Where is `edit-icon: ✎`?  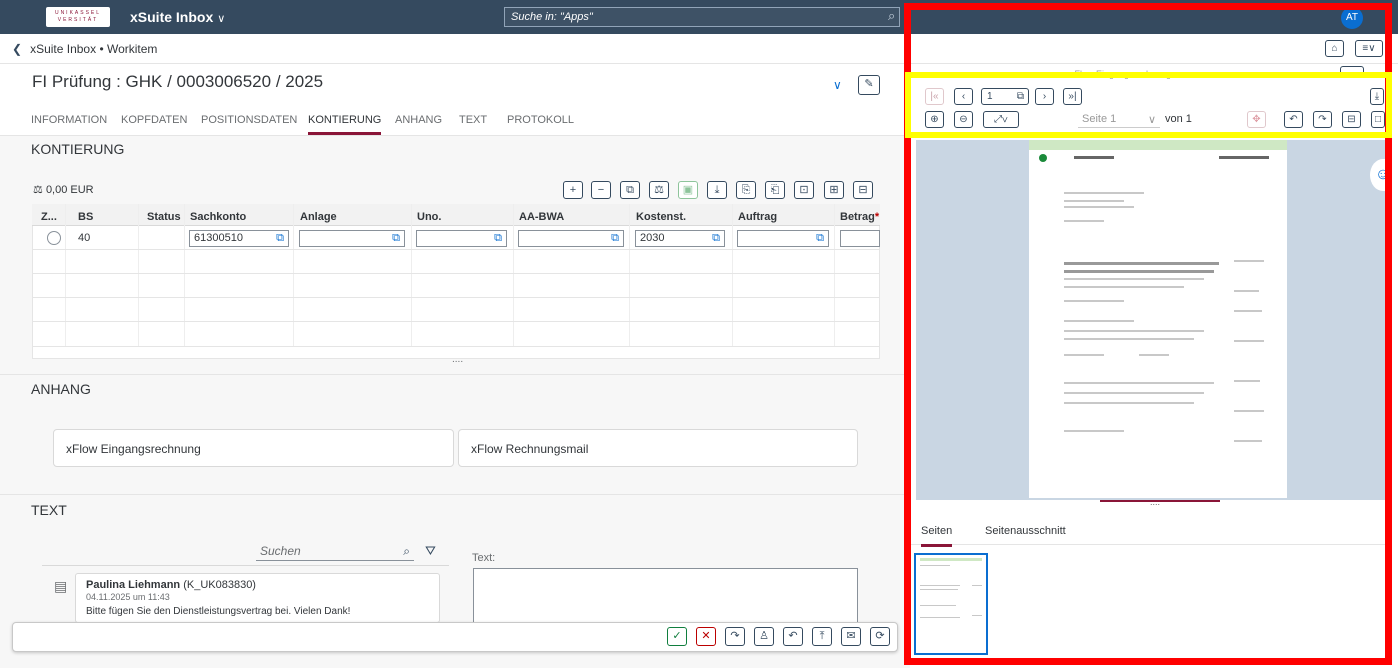
edit-icon: ✎ is located at coordinates (869, 85).